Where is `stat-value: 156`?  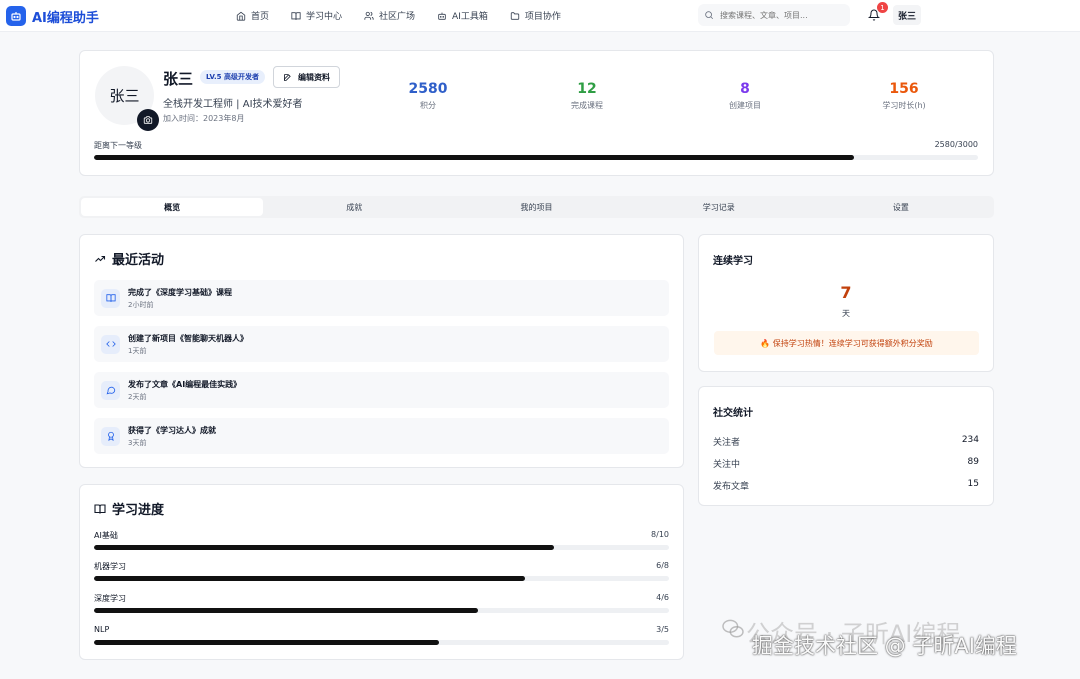 stat-value: 156 is located at coordinates (904, 89).